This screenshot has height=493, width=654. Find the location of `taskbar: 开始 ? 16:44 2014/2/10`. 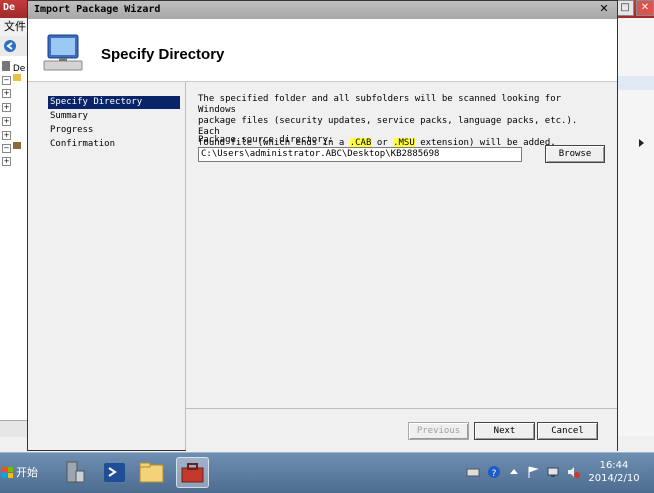

taskbar: 开始 ? 16:44 2014/2/10 is located at coordinates (327, 472).